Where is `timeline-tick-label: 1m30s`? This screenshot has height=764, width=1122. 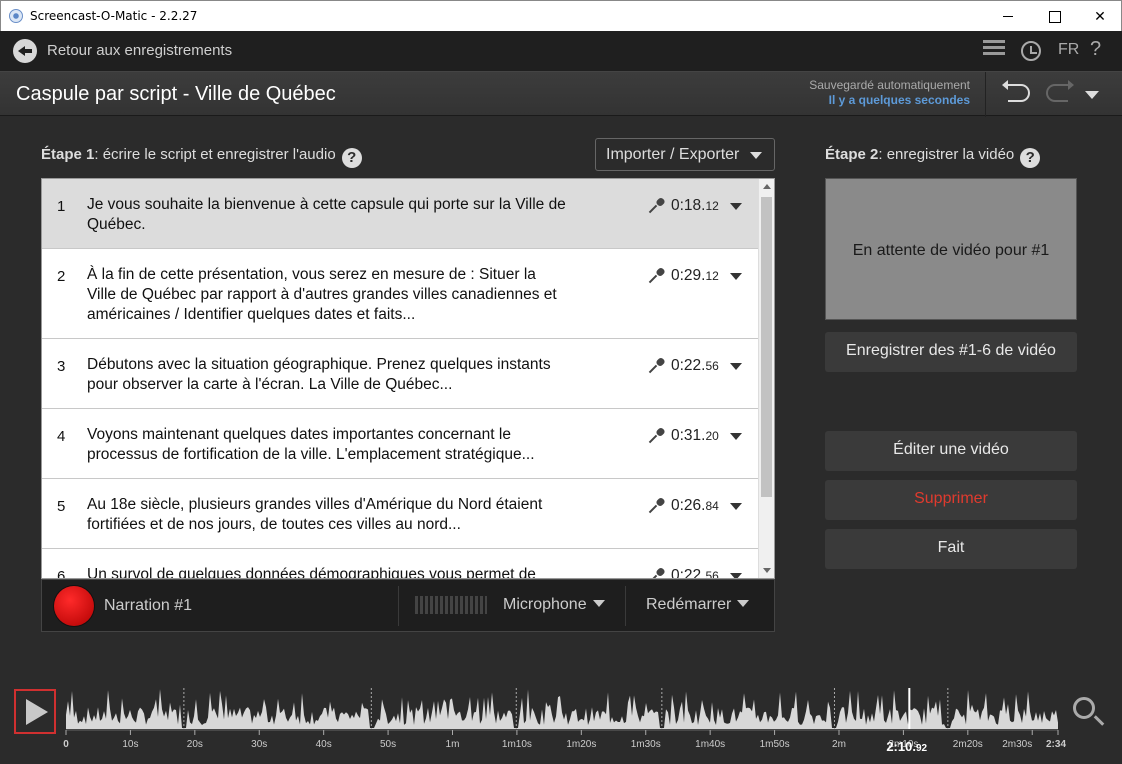
timeline-tick-label: 1m30s is located at coordinates (646, 744).